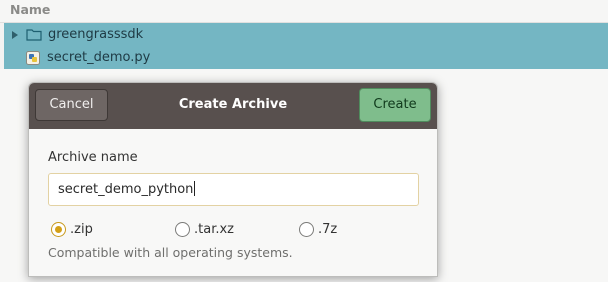  What do you see at coordinates (58, 229) in the screenshot?
I see `radio-selected-icon` at bounding box center [58, 229].